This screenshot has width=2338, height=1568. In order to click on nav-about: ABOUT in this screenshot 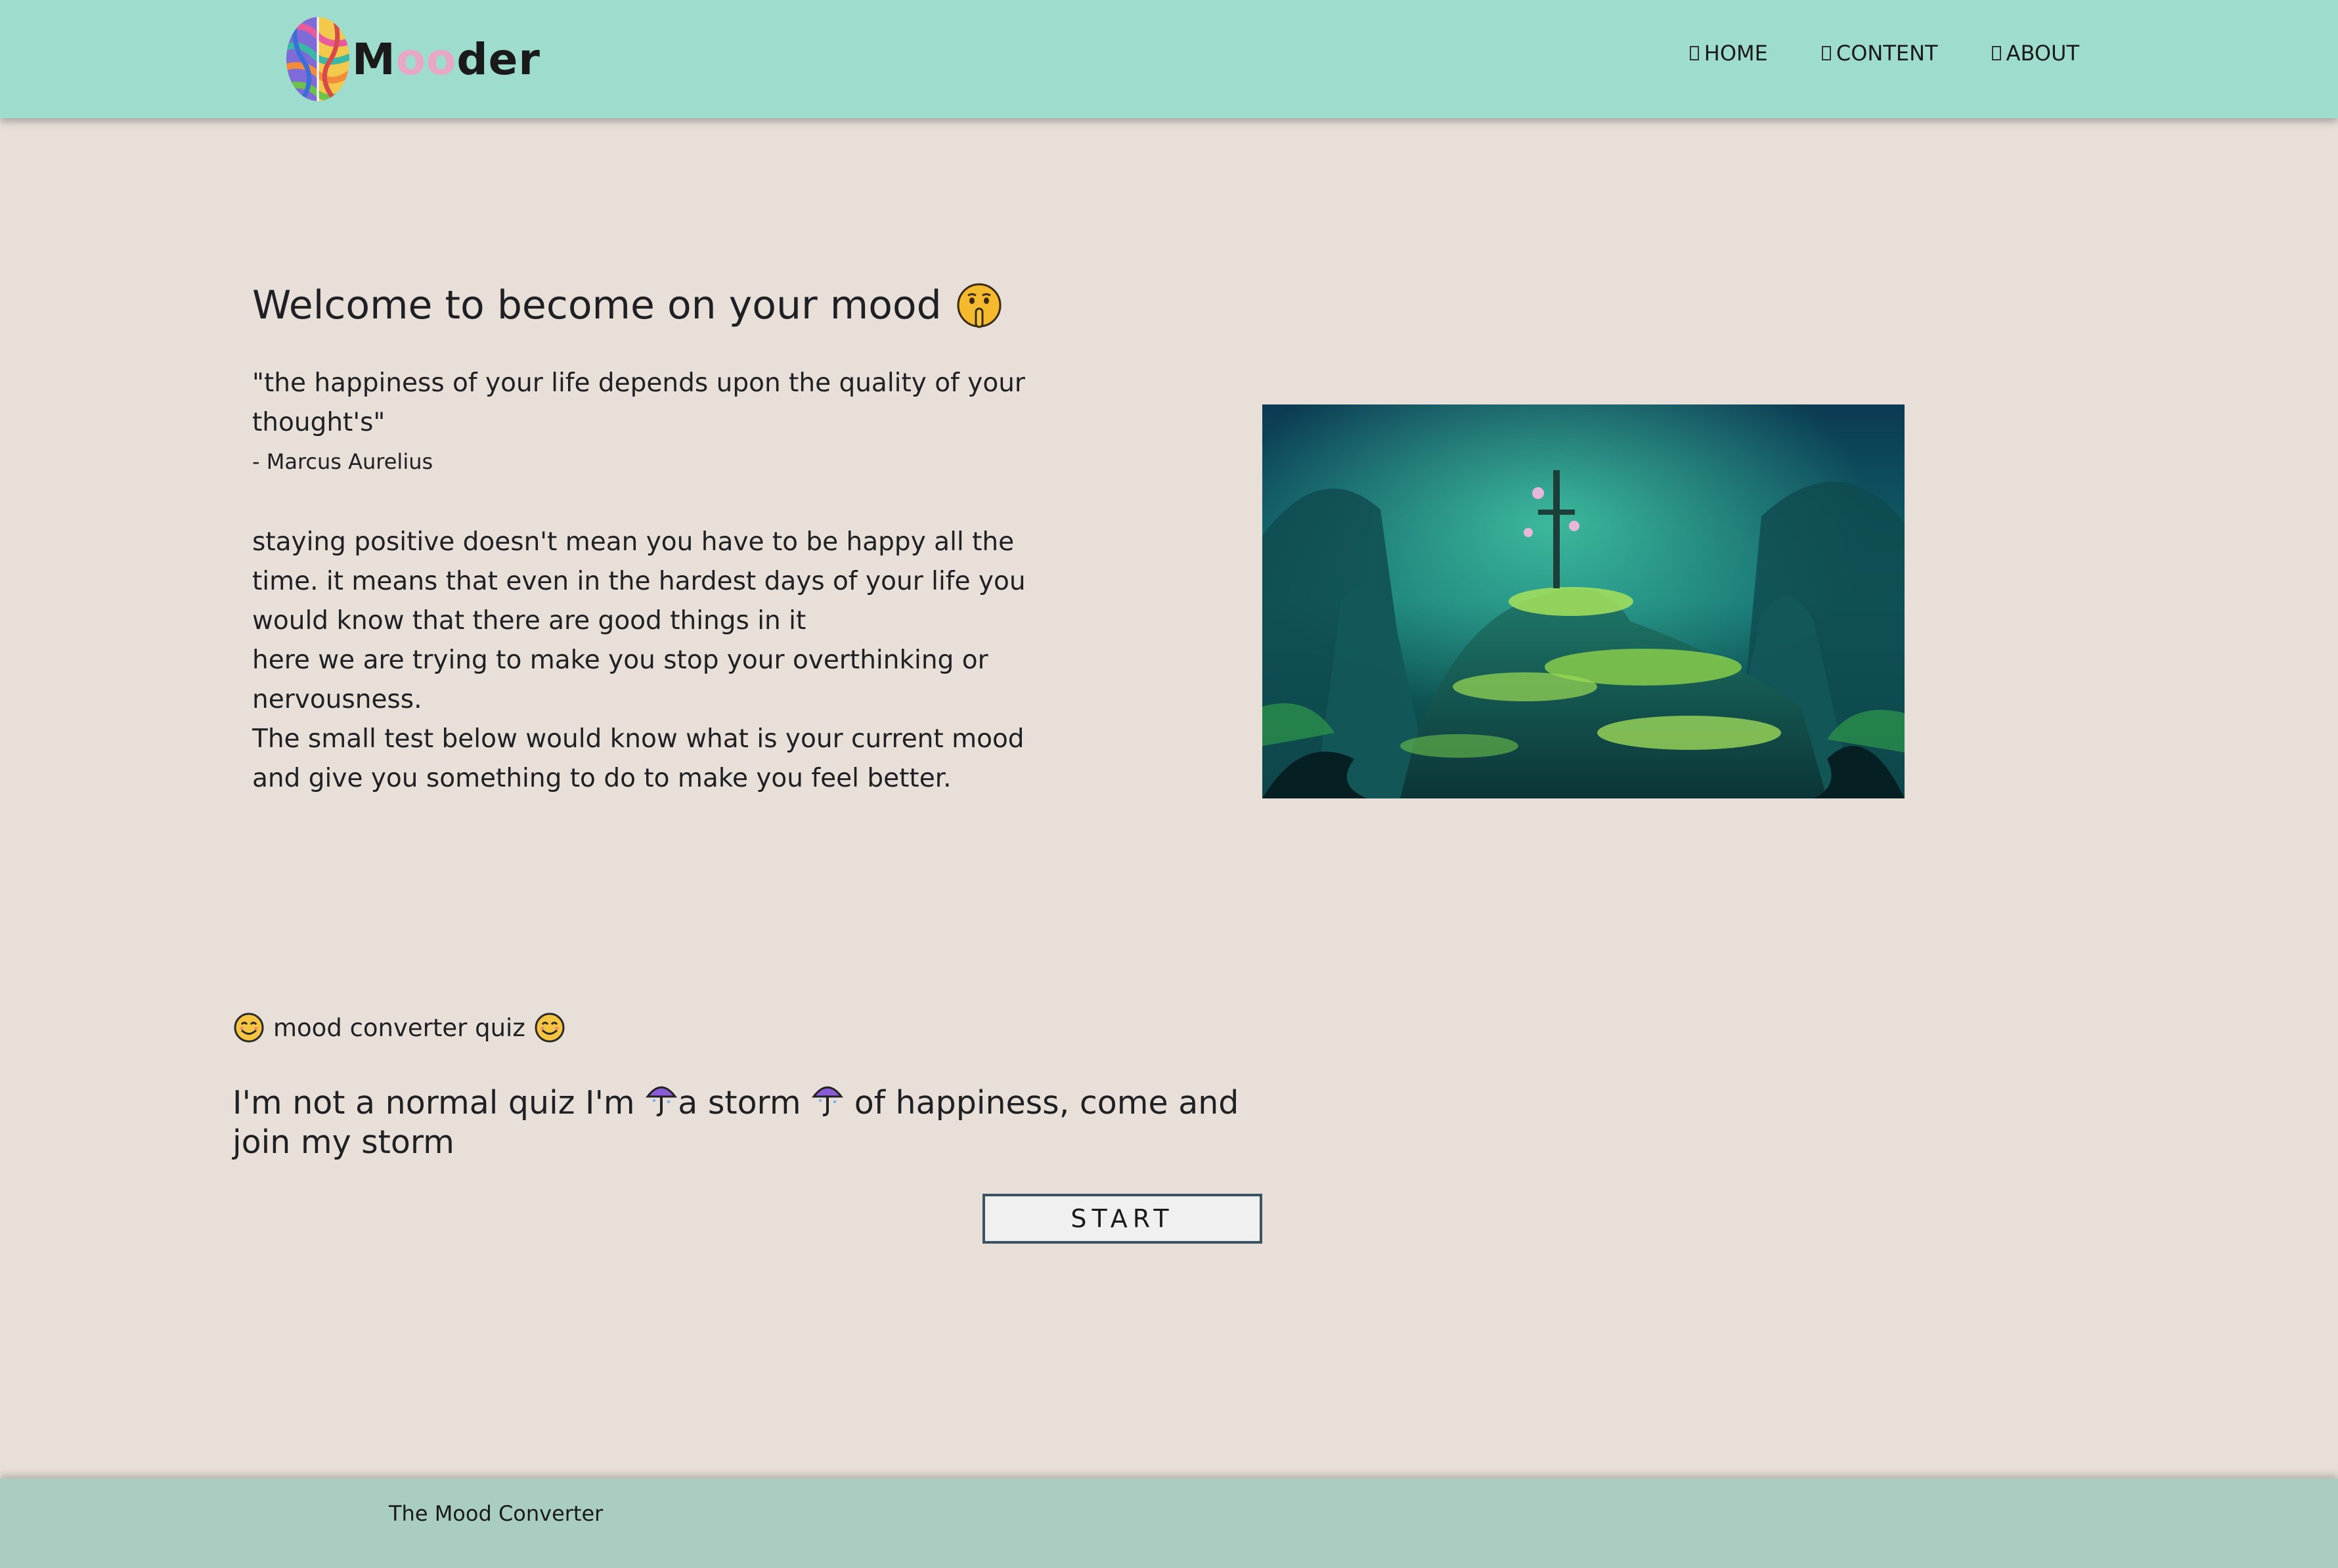, I will do `click(2035, 54)`.